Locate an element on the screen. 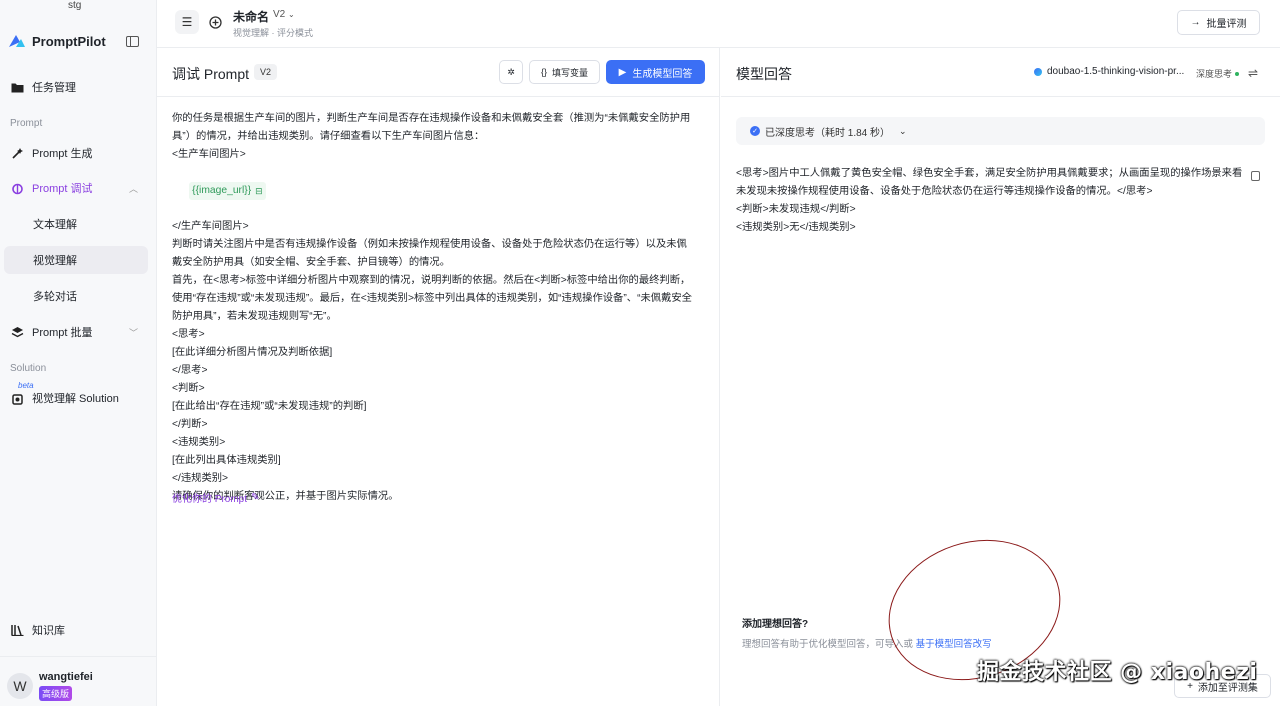  response-line: <判断>未发现违规</判断> is located at coordinates (796, 209).